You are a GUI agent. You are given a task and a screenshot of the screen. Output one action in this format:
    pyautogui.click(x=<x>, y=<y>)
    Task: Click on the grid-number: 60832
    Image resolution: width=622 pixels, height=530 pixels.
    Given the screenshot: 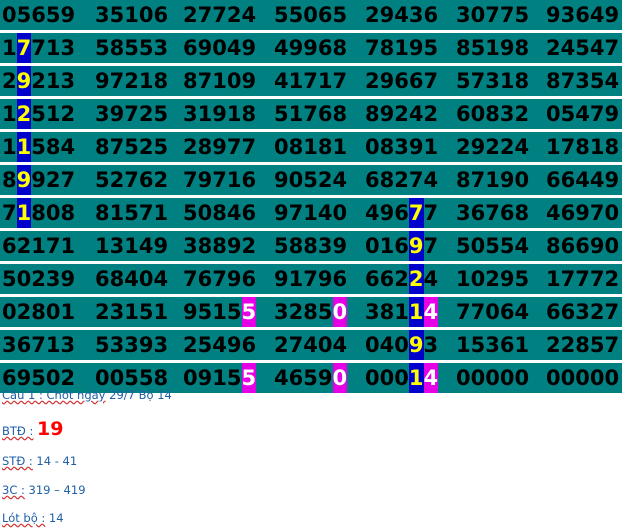 What is the action you would take?
    pyautogui.click(x=492, y=114)
    